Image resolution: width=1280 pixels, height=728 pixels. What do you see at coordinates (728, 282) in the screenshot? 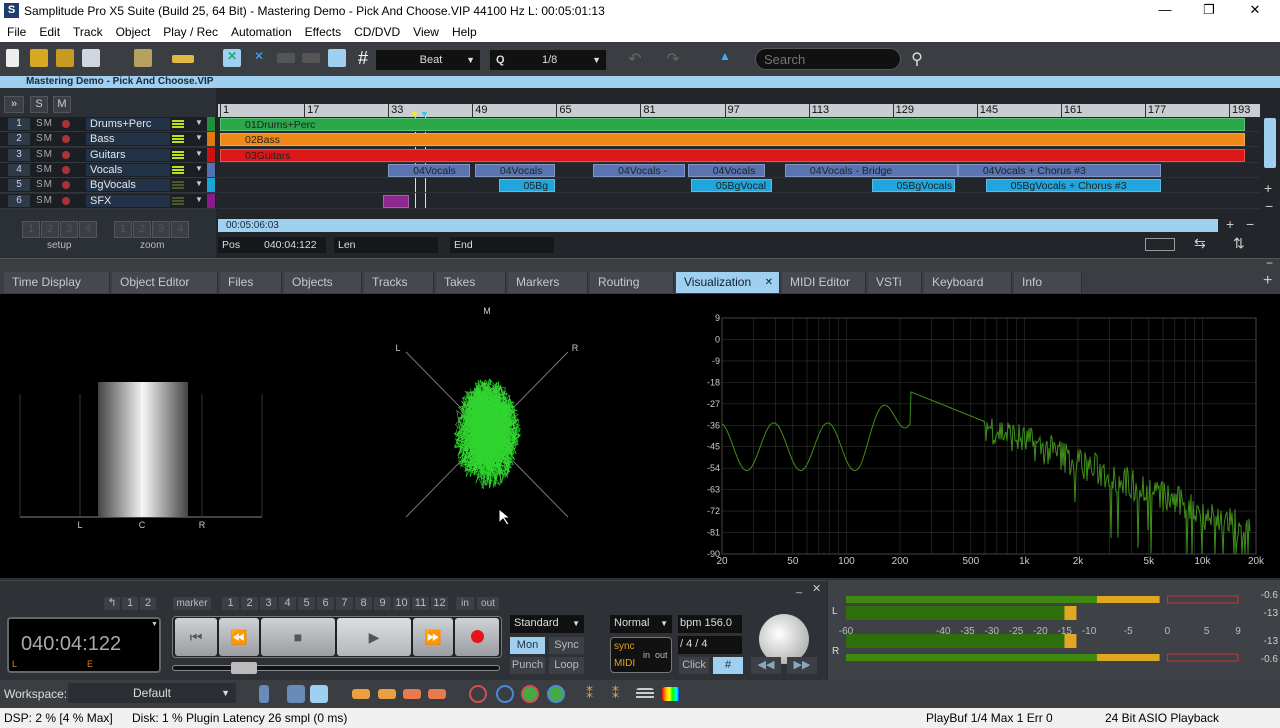
I see `tab-visualization: Visualization ✕` at bounding box center [728, 282].